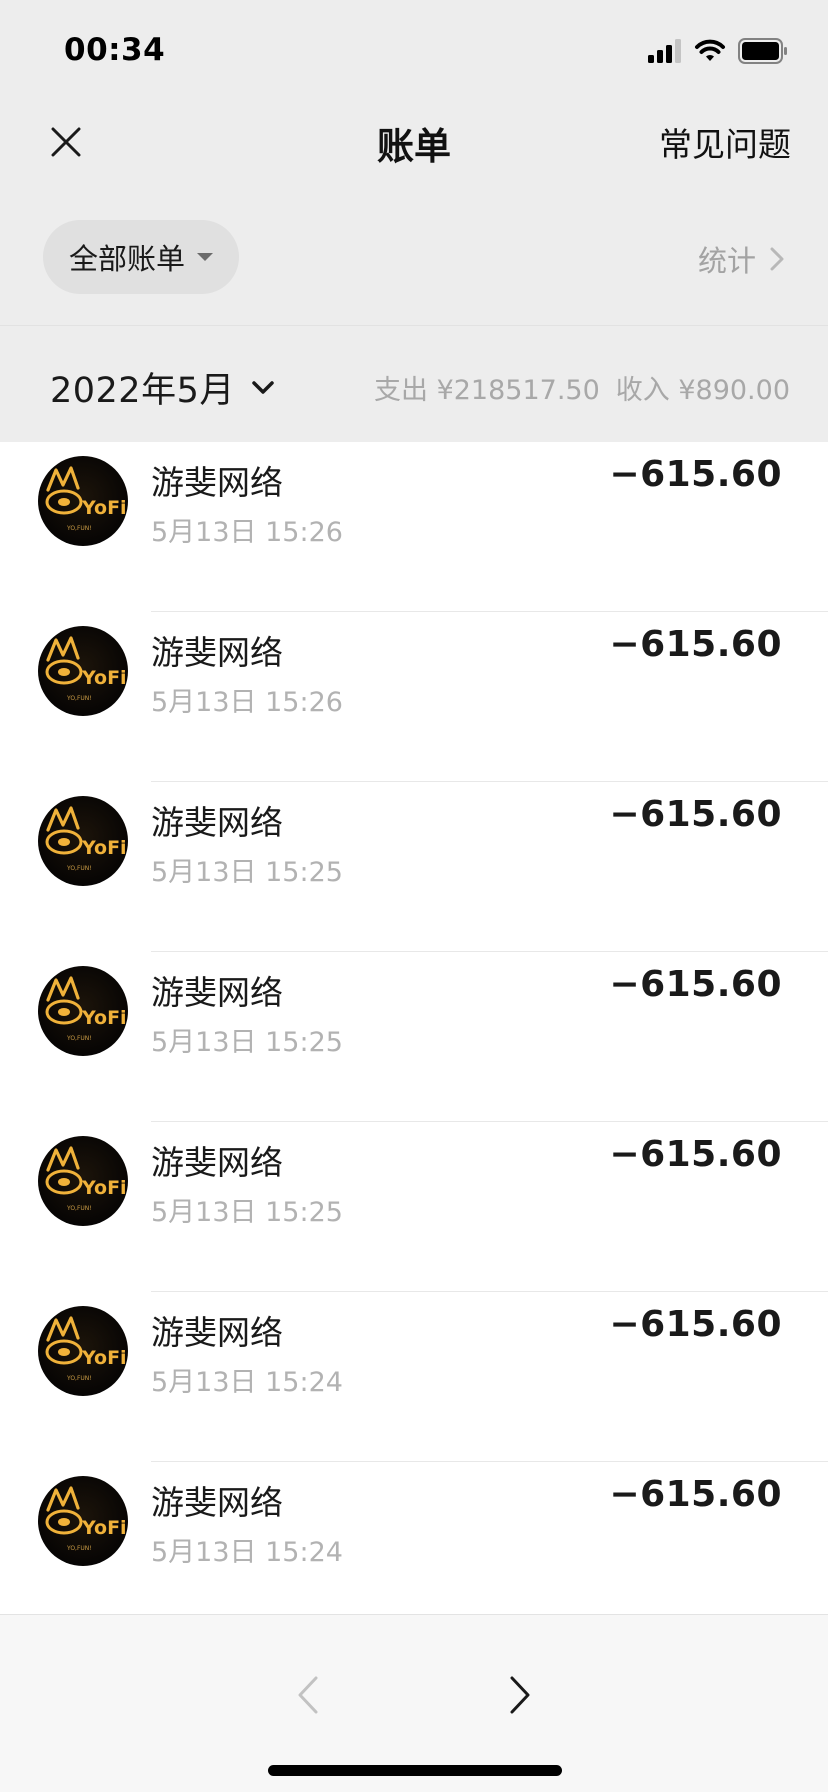 The image size is (828, 1792). I want to click on forward-arrow-icon, so click(520, 1695).